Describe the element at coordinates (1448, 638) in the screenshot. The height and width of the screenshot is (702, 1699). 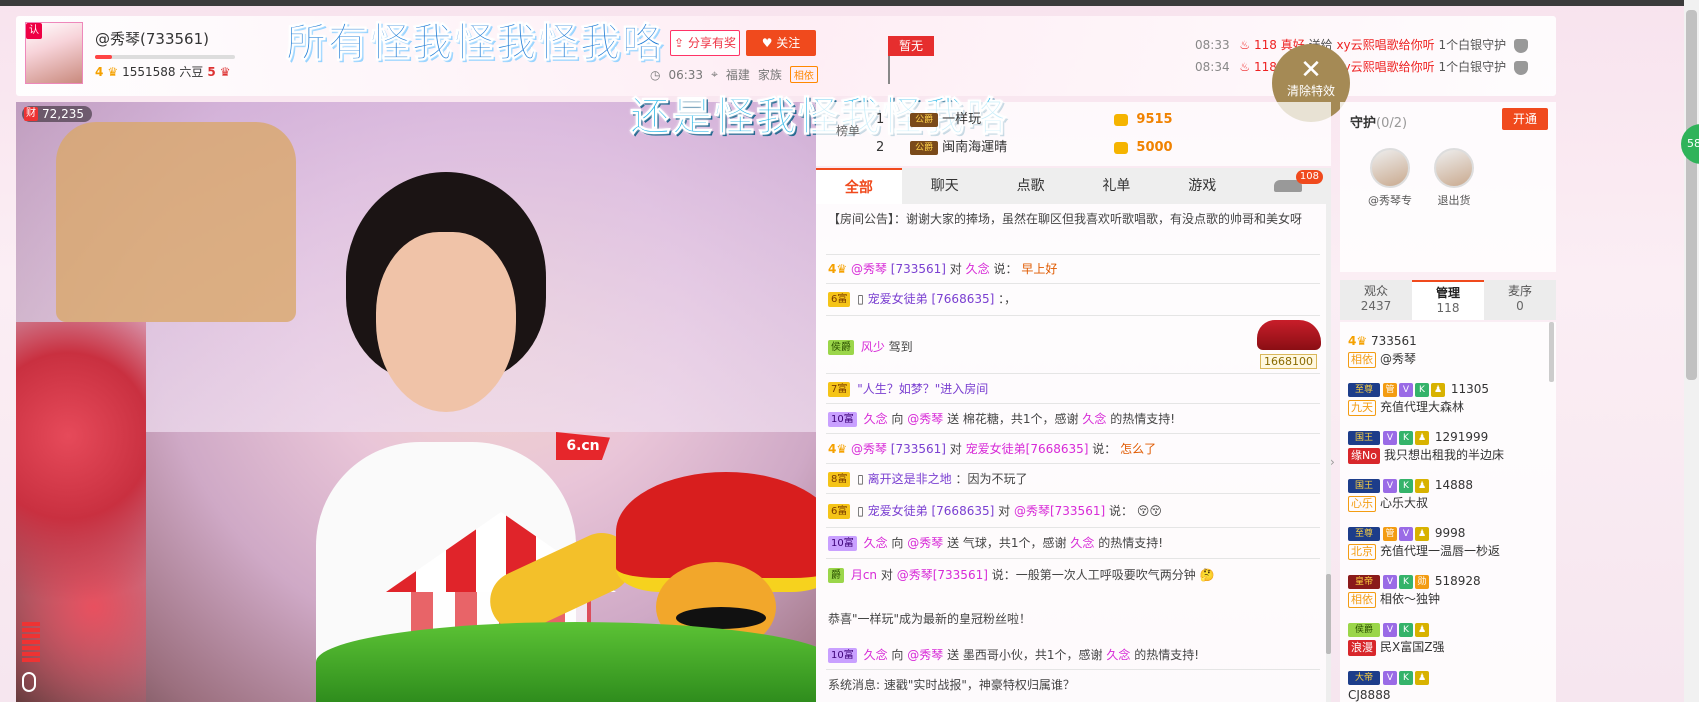
I see `list-item: 侯爵 V K ♟ 浪漫 民X富国Z强` at that location.